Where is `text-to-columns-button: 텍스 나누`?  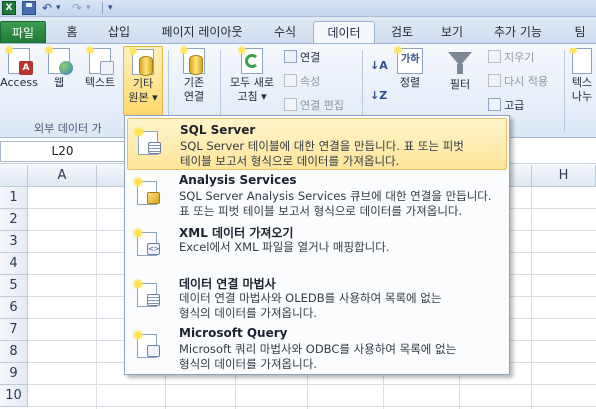
text-to-columns-button: 텍스 나누 is located at coordinates (582, 76).